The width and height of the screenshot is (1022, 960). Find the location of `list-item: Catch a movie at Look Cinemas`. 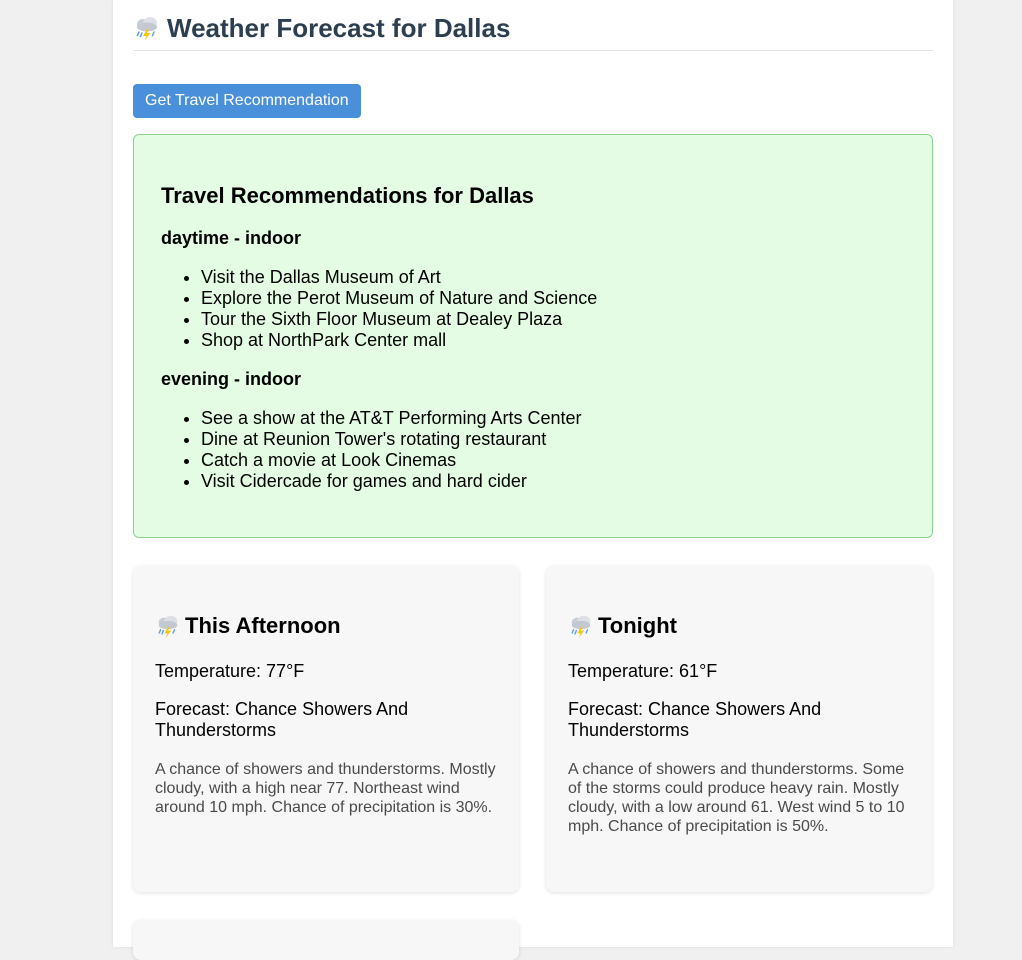

list-item: Catch a movie at Look Cinemas is located at coordinates (391, 460).